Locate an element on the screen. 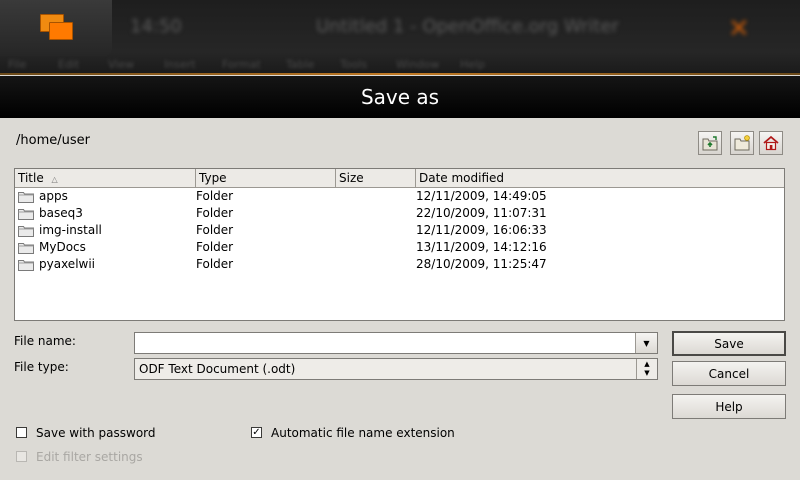  close-icon: ✕ is located at coordinates (743, 29).